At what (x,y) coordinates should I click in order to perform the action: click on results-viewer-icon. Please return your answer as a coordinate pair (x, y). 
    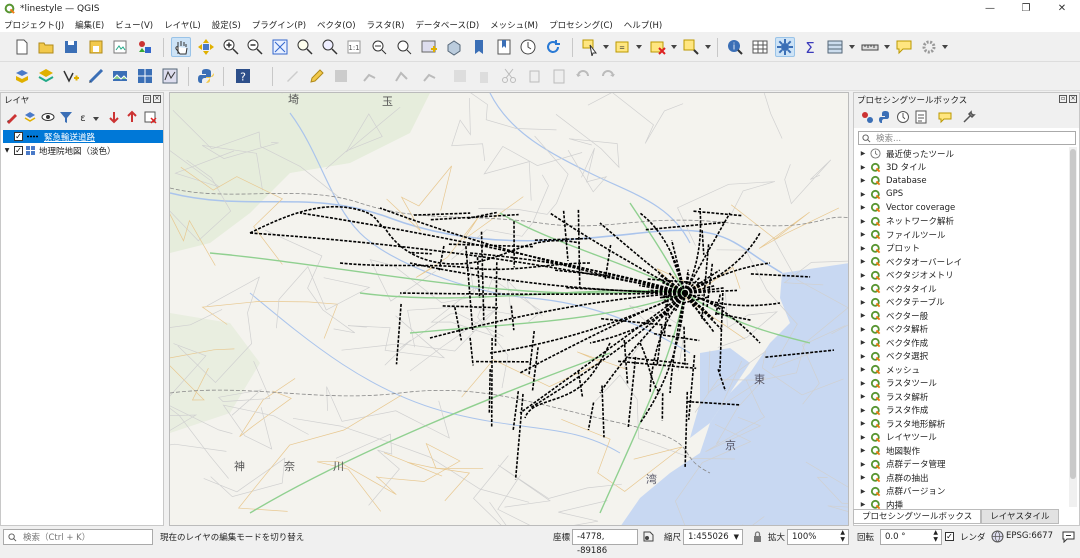
    Looking at the image, I should click on (921, 117).